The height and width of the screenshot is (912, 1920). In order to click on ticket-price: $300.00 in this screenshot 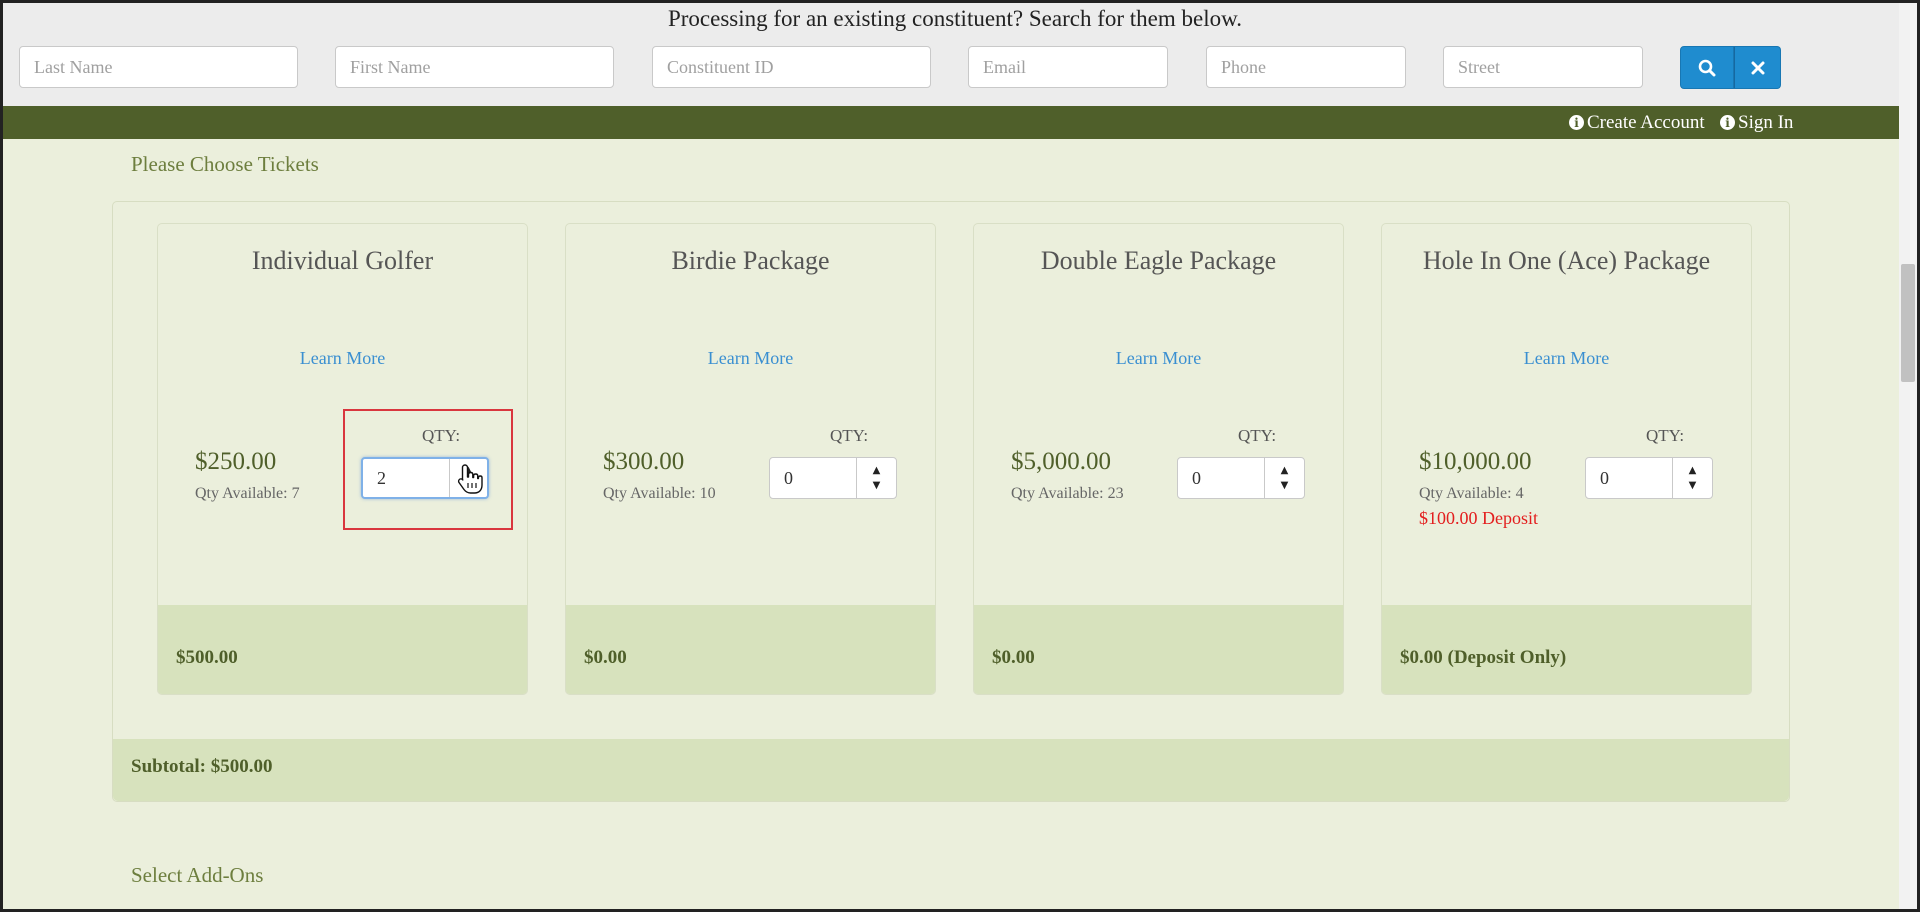, I will do `click(644, 461)`.